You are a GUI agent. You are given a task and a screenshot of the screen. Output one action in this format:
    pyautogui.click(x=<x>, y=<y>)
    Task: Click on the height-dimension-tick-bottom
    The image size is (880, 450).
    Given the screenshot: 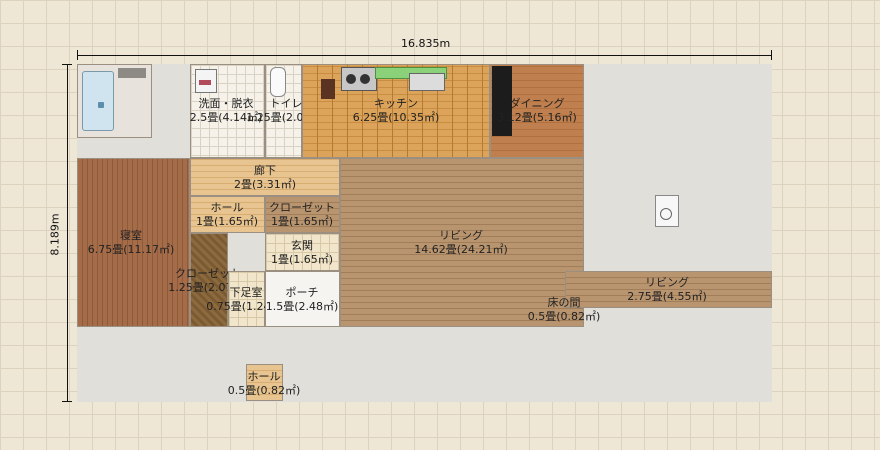 What is the action you would take?
    pyautogui.click(x=67, y=401)
    